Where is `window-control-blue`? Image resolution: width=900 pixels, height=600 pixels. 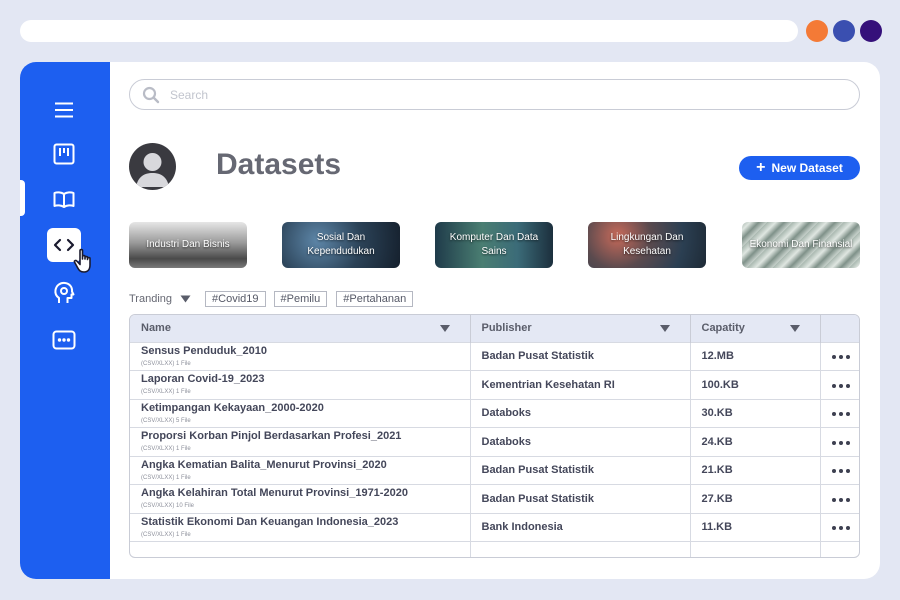
window-control-blue is located at coordinates (844, 31).